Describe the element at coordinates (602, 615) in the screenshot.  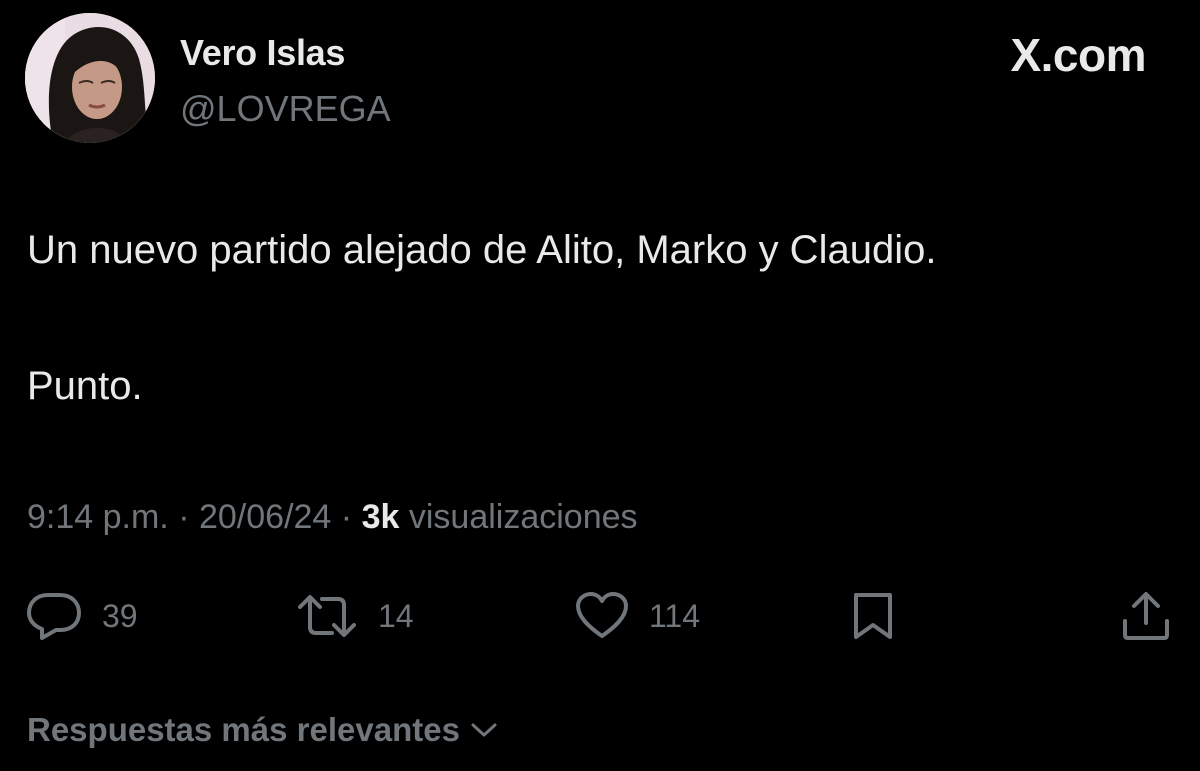
I see `heart-icon` at that location.